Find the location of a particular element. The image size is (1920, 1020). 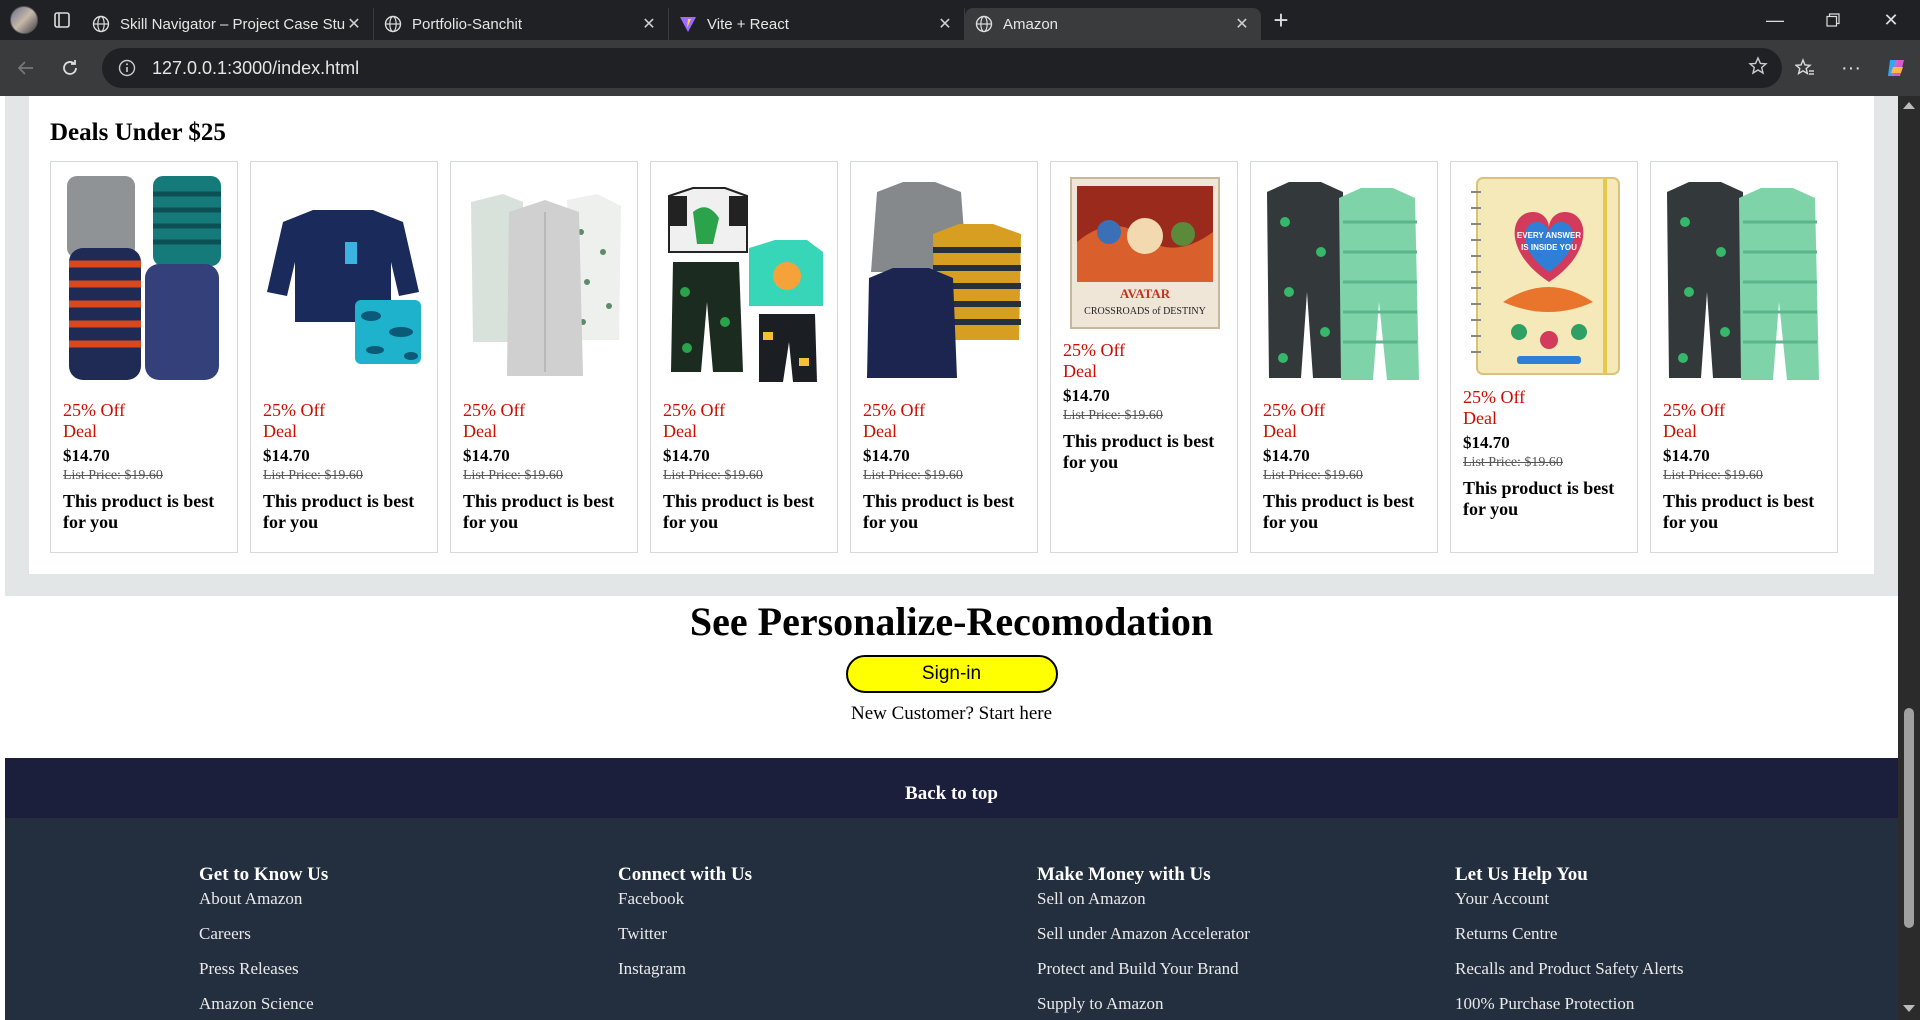

footer-link: Careers is located at coordinates (263, 933).